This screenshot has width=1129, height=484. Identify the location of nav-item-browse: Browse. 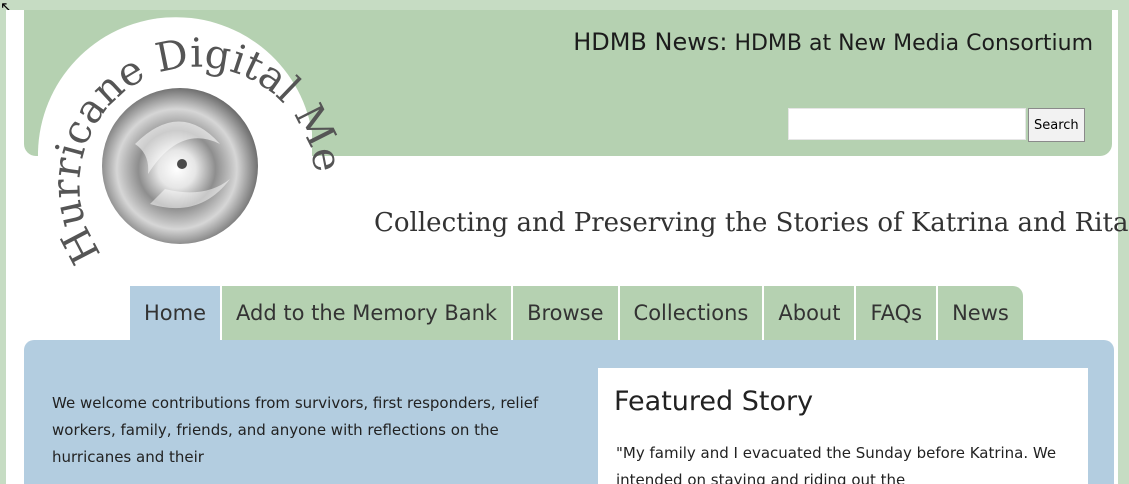
(566, 313).